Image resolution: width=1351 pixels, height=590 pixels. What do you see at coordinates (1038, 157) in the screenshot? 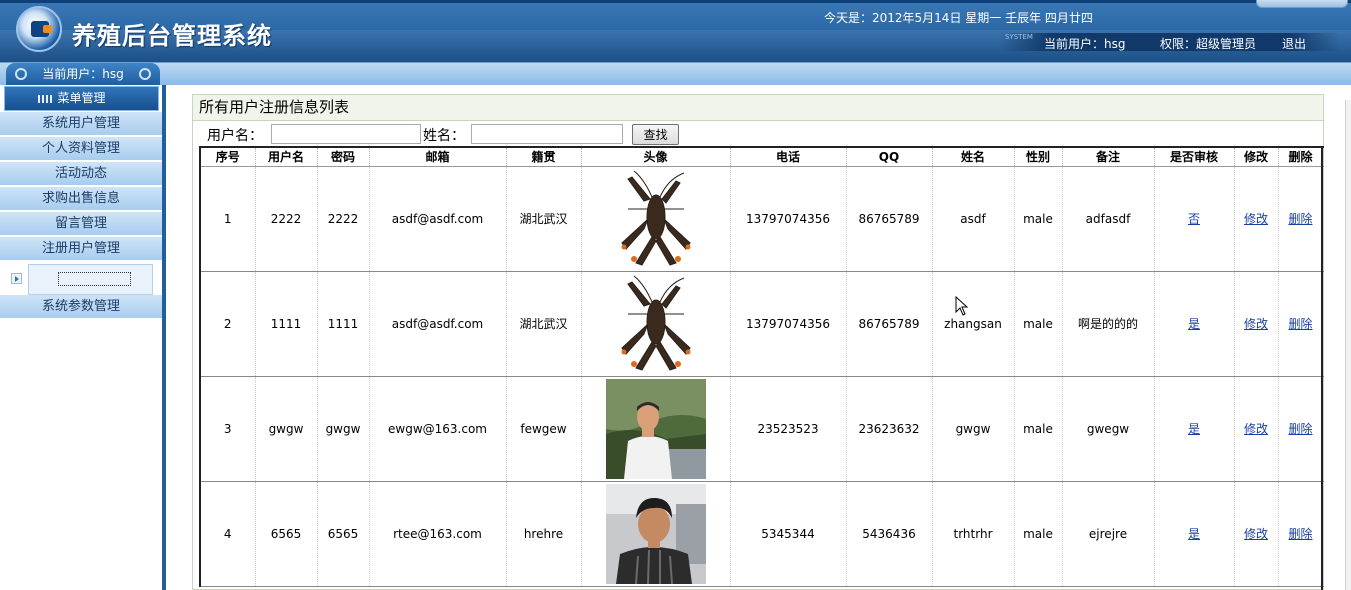
I see `col-header: 性别` at bounding box center [1038, 157].